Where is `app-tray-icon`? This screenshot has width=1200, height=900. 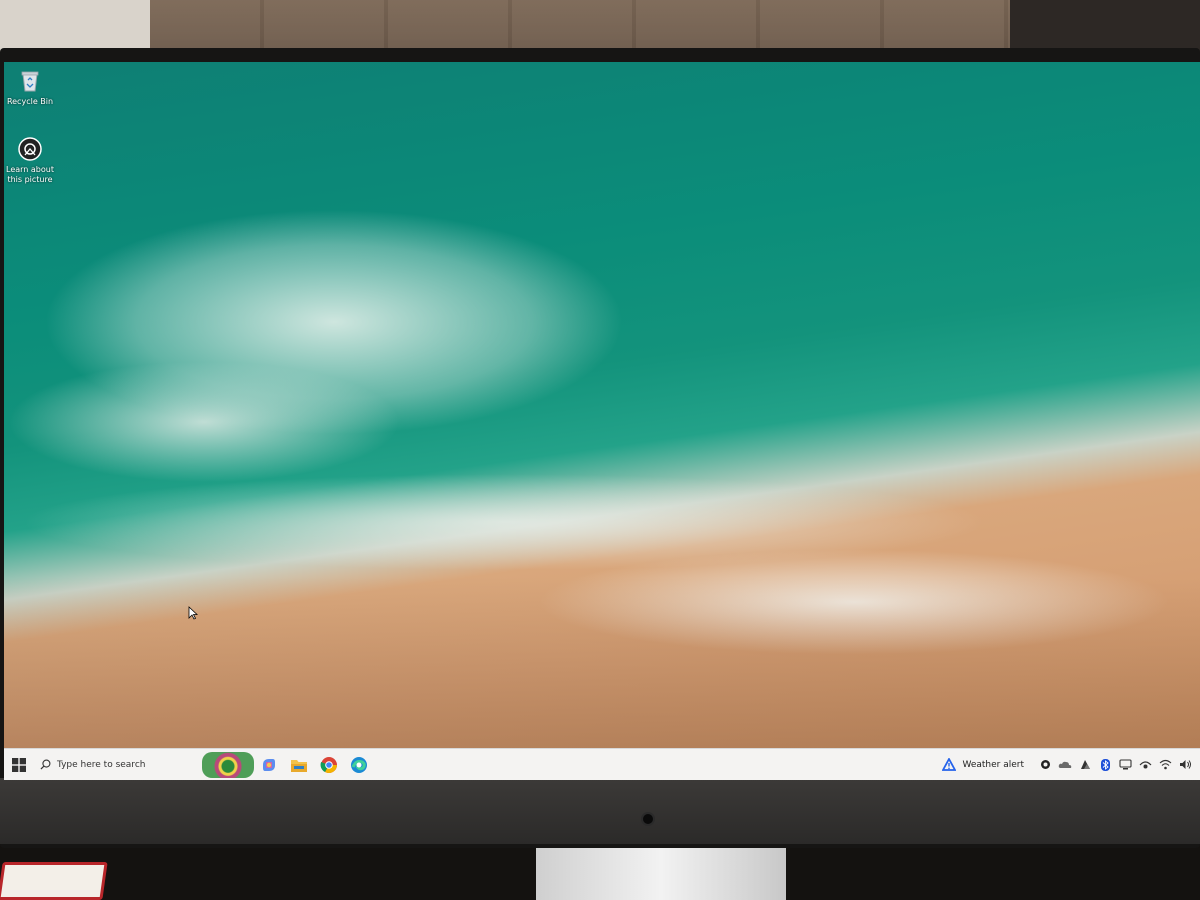 app-tray-icon is located at coordinates (1085, 765).